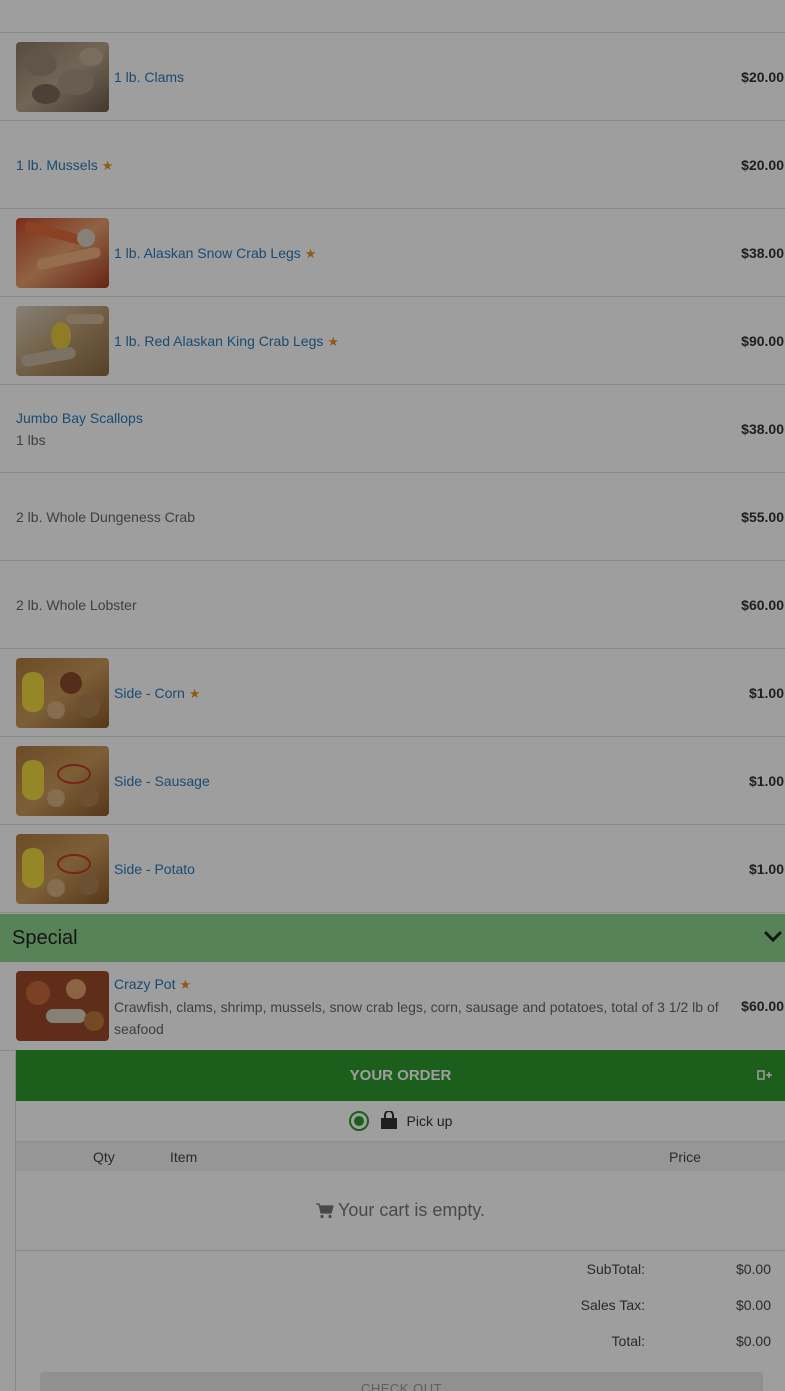 The width and height of the screenshot is (785, 1391). What do you see at coordinates (411, 1210) in the screenshot?
I see `empty-cart-text: Your cart is empty.` at bounding box center [411, 1210].